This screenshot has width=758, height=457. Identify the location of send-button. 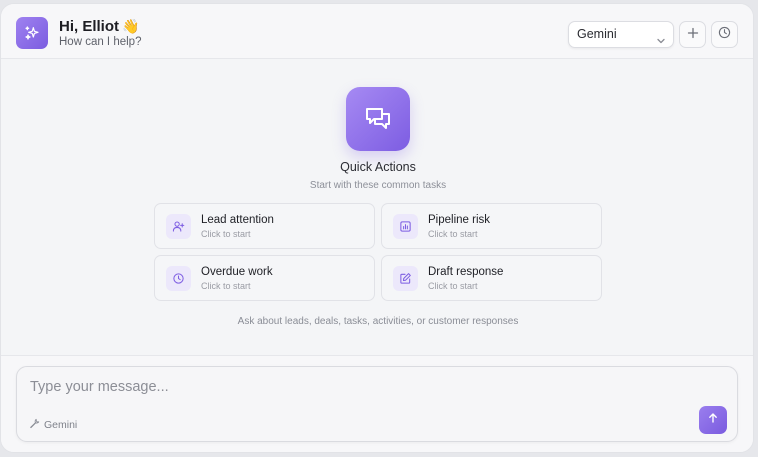
(713, 420).